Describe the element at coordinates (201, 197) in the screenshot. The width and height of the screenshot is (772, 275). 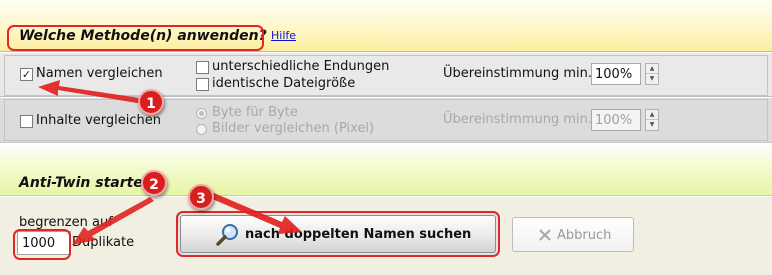
I see `annotation-badge-3: 3` at that location.